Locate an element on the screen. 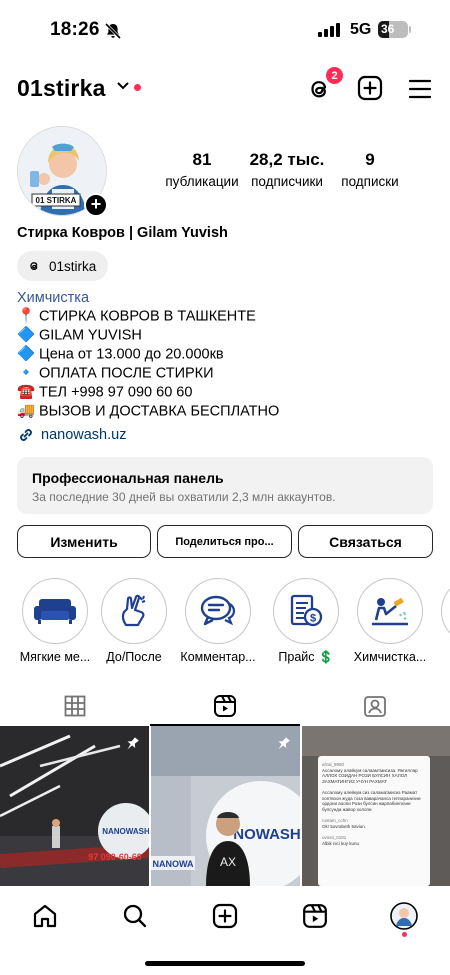 The image size is (450, 975). stat-value: 81 is located at coordinates (202, 159).